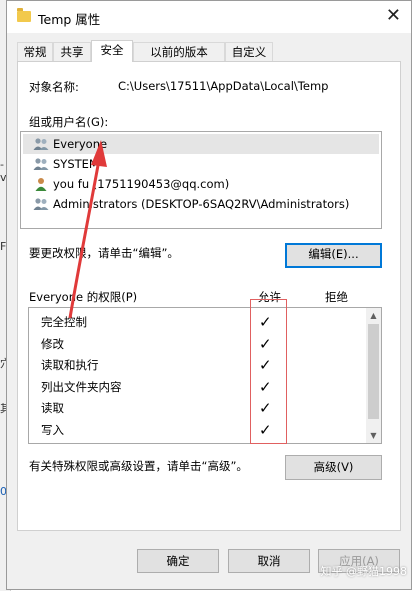  Describe the element at coordinates (223, 86) in the screenshot. I see `object-name-value: C:\Users\17511\AppData\Local\Temp` at that location.